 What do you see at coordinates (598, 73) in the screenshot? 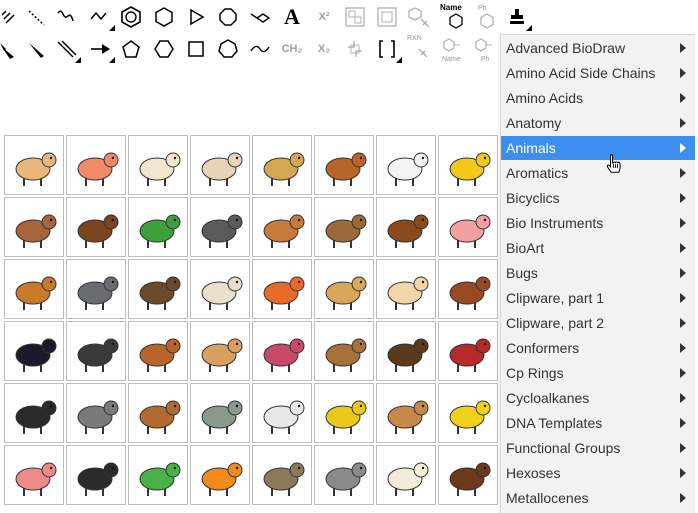
I see `menu-item-amino-acid-side-chains: Amino Acid Side Chains` at bounding box center [598, 73].